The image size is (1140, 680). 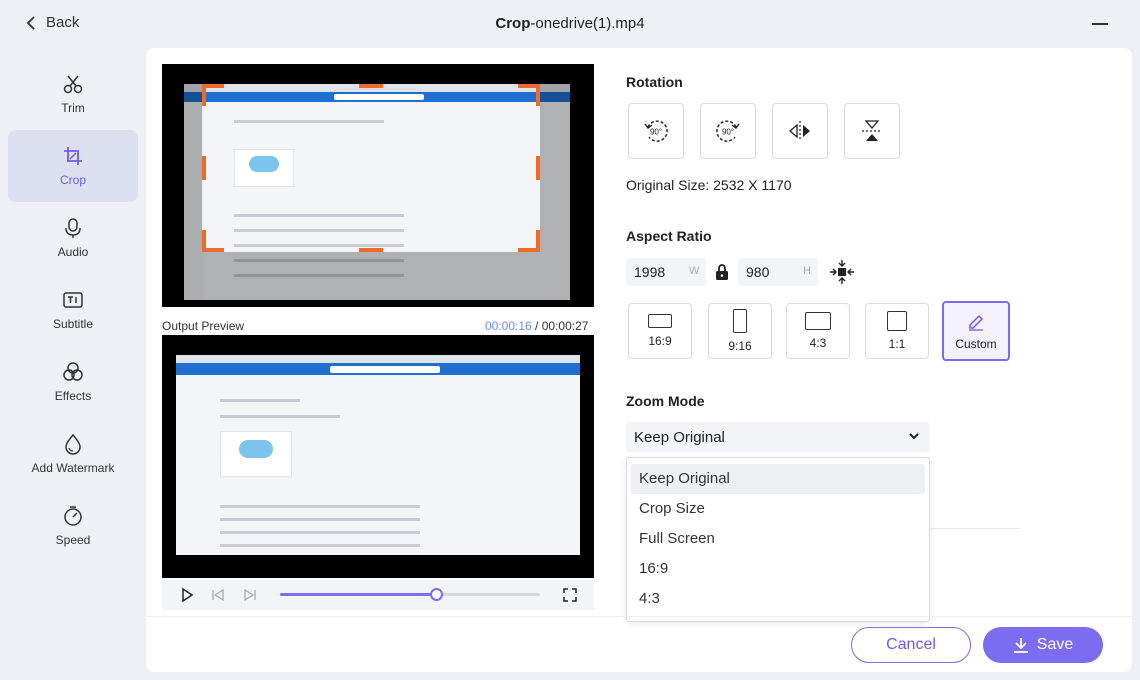 I want to click on scissors-icon, so click(x=73, y=84).